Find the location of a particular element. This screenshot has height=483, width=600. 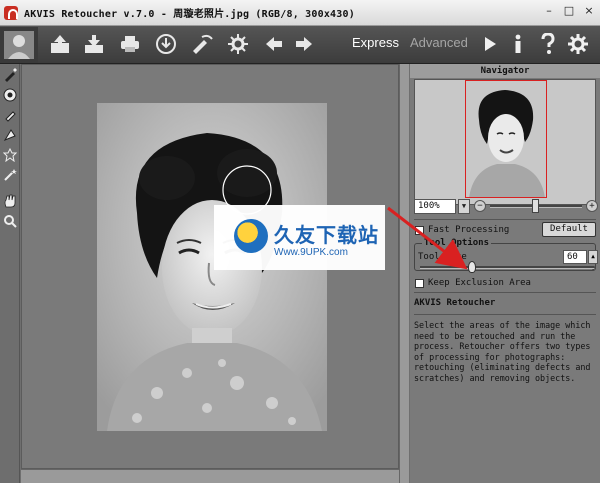

tool-size-slider-track is located at coordinates (507, 267).